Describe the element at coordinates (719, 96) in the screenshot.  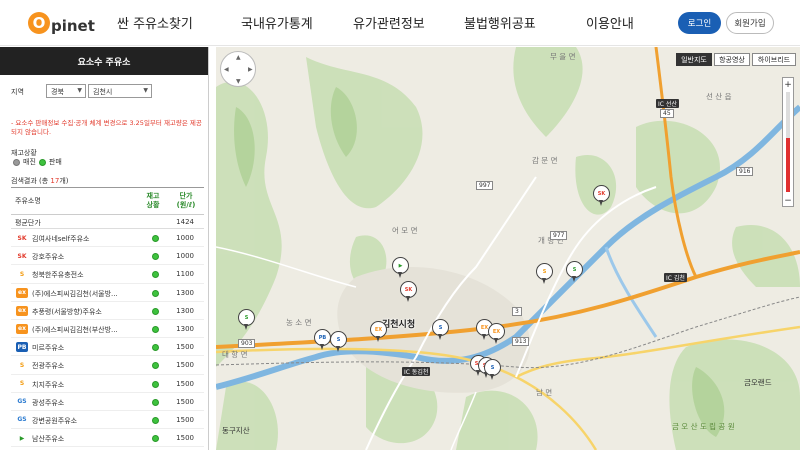
I see `label-seonsan: 선 산 읍` at that location.